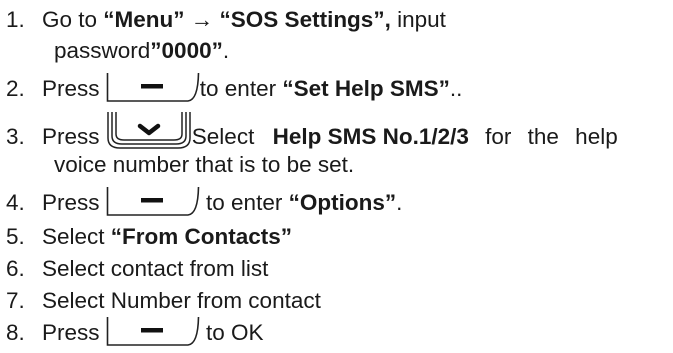 This screenshot has height=353, width=673. Describe the element at coordinates (231, 332) in the screenshot. I see `step-text: to OK` at that location.